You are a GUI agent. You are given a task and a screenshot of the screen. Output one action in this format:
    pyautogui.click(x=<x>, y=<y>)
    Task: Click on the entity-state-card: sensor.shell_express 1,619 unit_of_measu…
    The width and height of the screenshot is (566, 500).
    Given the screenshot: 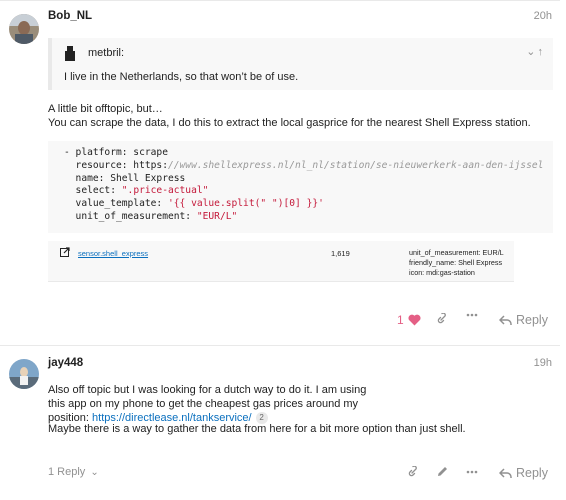 What is the action you would take?
    pyautogui.click(x=281, y=261)
    